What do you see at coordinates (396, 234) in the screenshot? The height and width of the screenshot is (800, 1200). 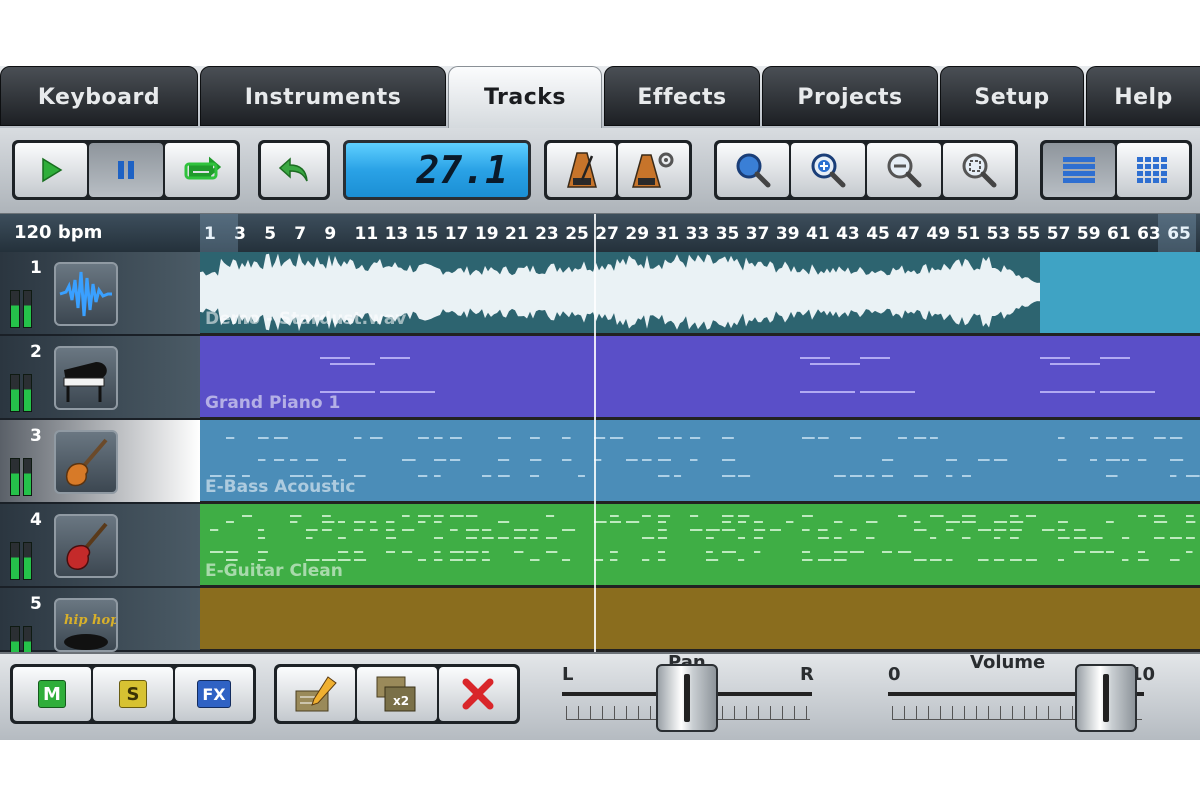 I see `ruler-mark: 13` at bounding box center [396, 234].